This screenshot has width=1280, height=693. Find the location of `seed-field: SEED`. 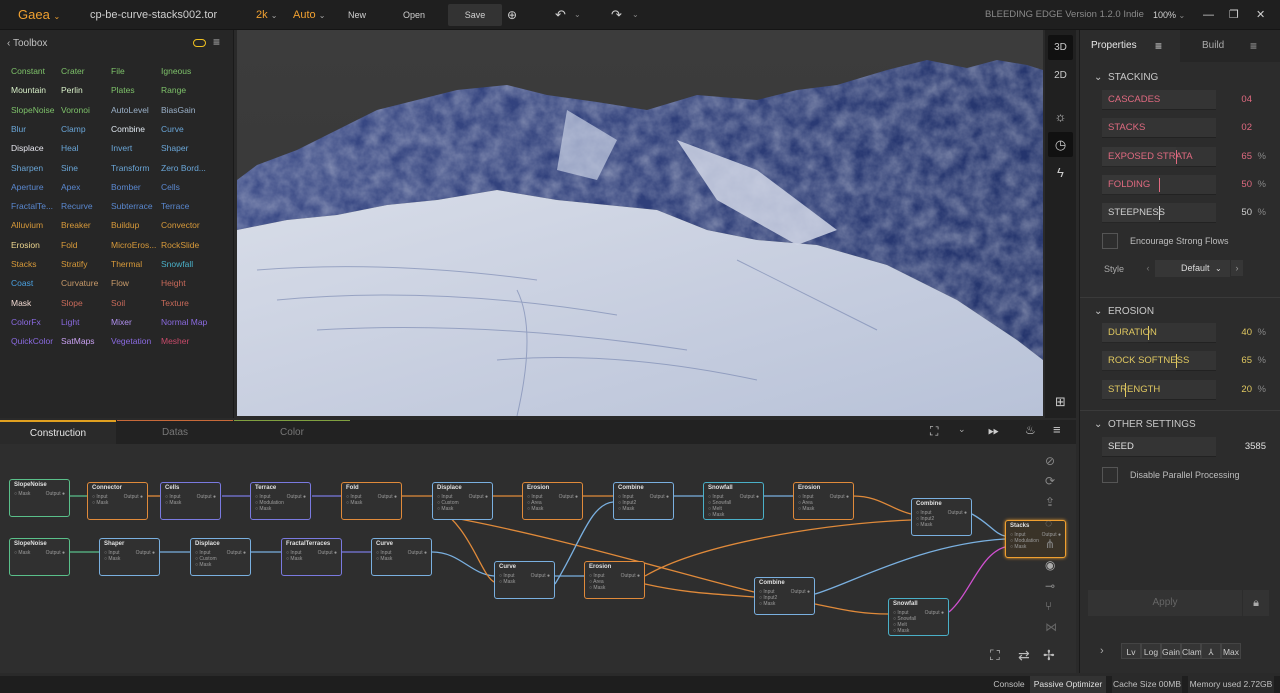

seed-field: SEED is located at coordinates (1159, 447).